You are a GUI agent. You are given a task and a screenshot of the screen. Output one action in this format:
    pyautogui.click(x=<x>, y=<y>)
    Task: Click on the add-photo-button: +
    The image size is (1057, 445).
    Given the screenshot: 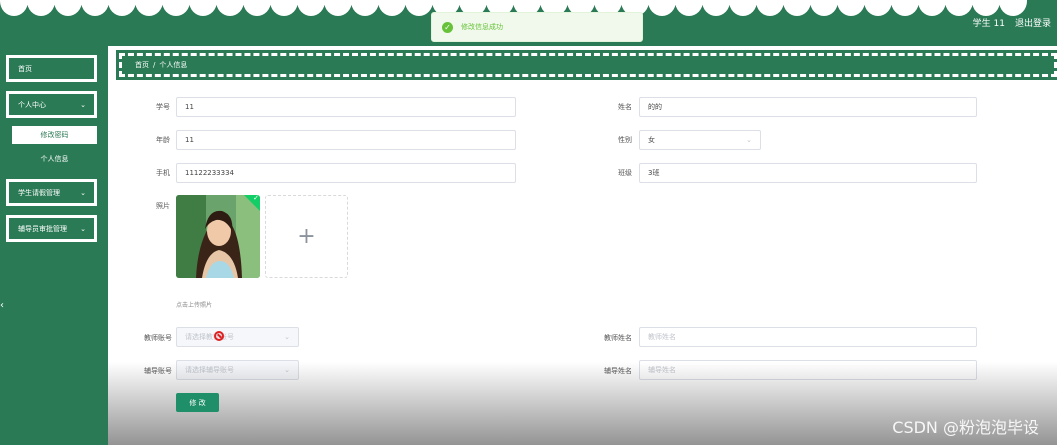 What is the action you would take?
    pyautogui.click(x=306, y=236)
    